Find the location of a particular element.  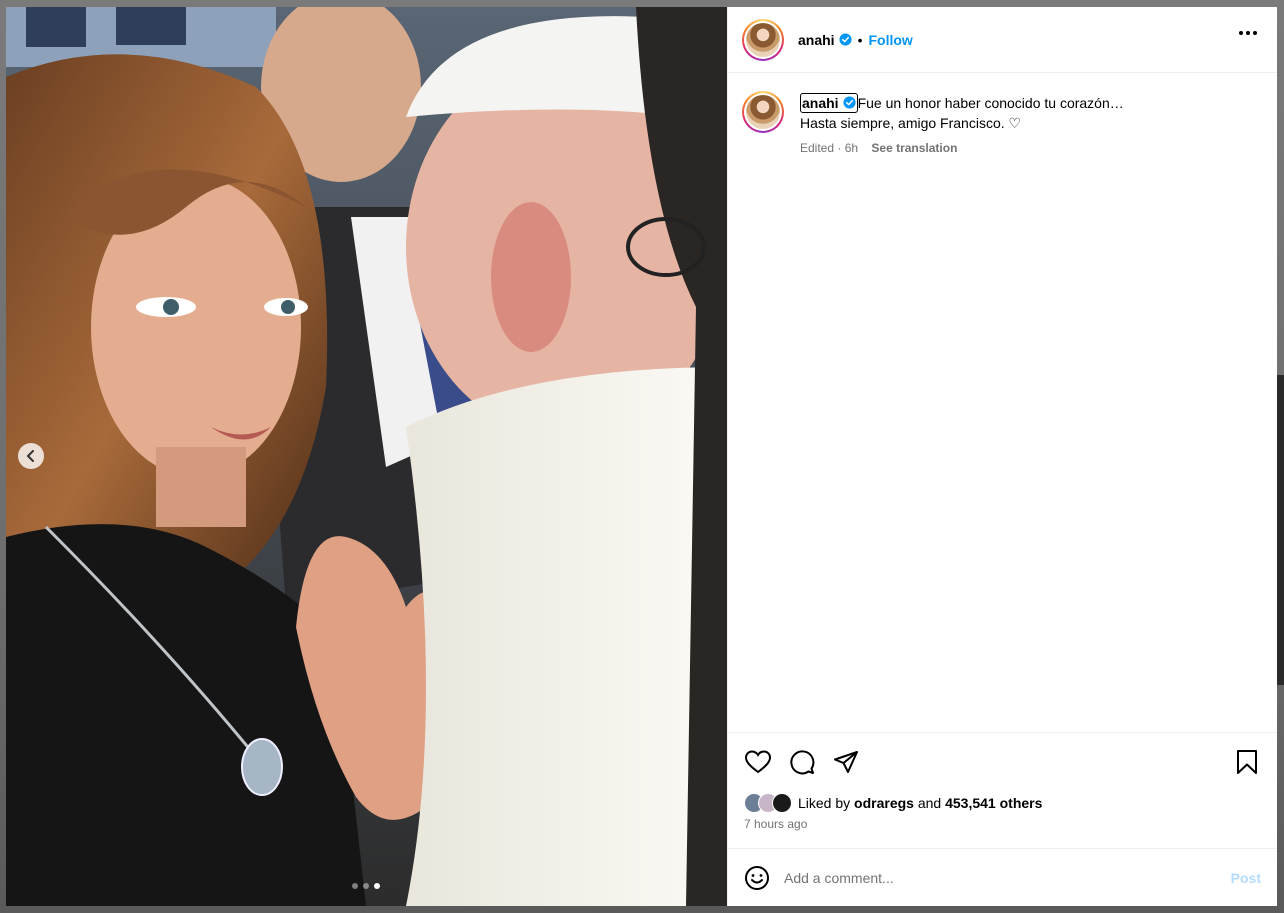

post-header: anahi • Follow is located at coordinates (1002, 40).